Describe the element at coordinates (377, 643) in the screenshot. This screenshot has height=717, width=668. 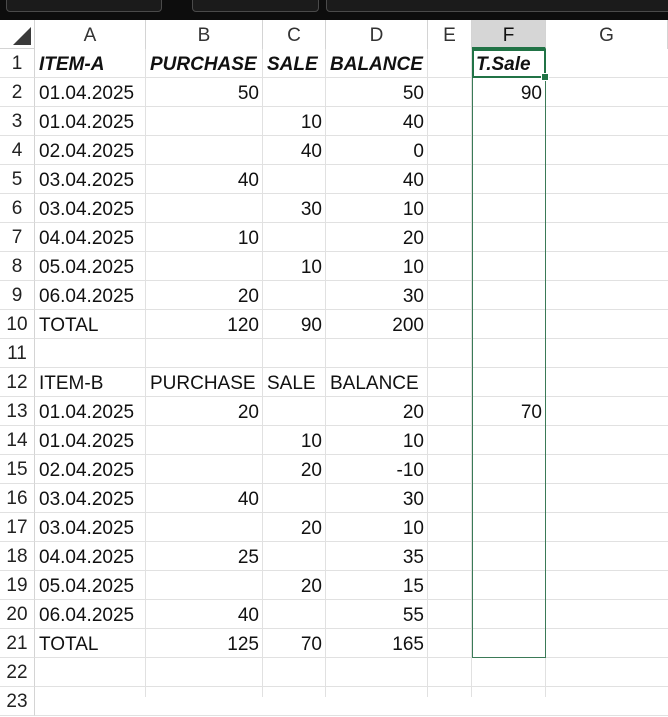
I see `cell-D21: 165` at that location.